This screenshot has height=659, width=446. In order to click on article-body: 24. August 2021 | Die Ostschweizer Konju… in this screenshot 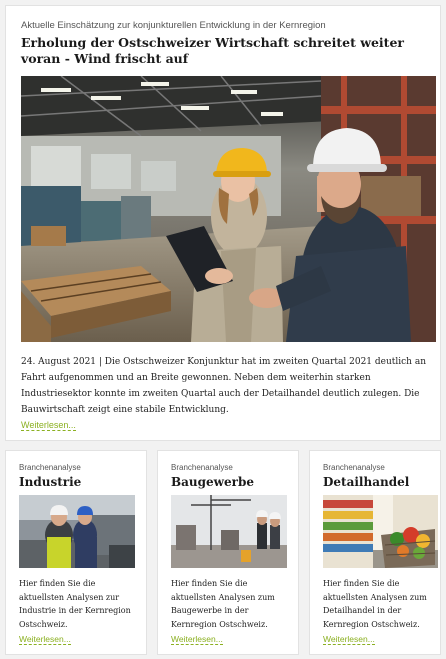, I will do `click(227, 386)`.